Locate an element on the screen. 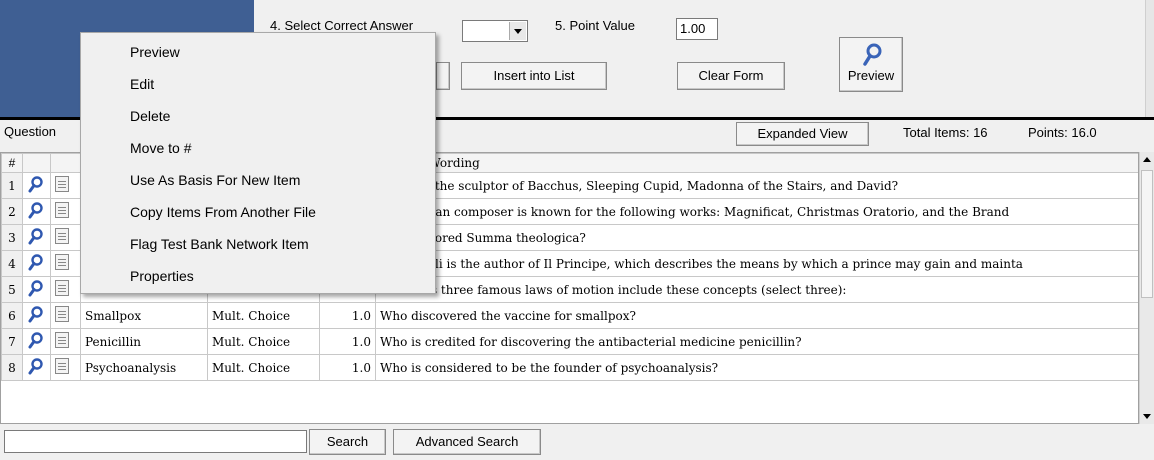  clear-form-button: Clear Form is located at coordinates (731, 76).